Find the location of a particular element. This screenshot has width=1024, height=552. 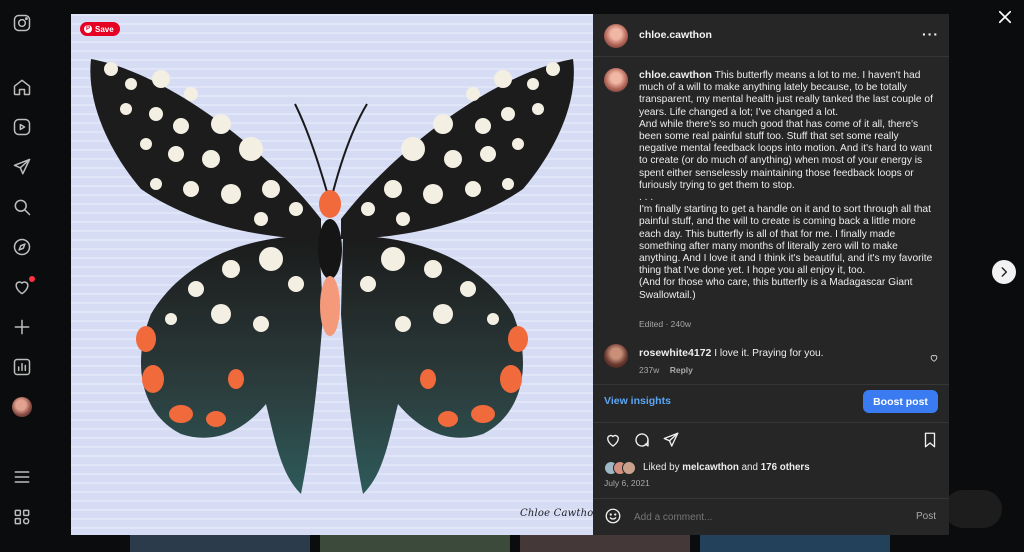

likes-summary: Liked by melcawthon and 176 others is located at coordinates (726, 468).